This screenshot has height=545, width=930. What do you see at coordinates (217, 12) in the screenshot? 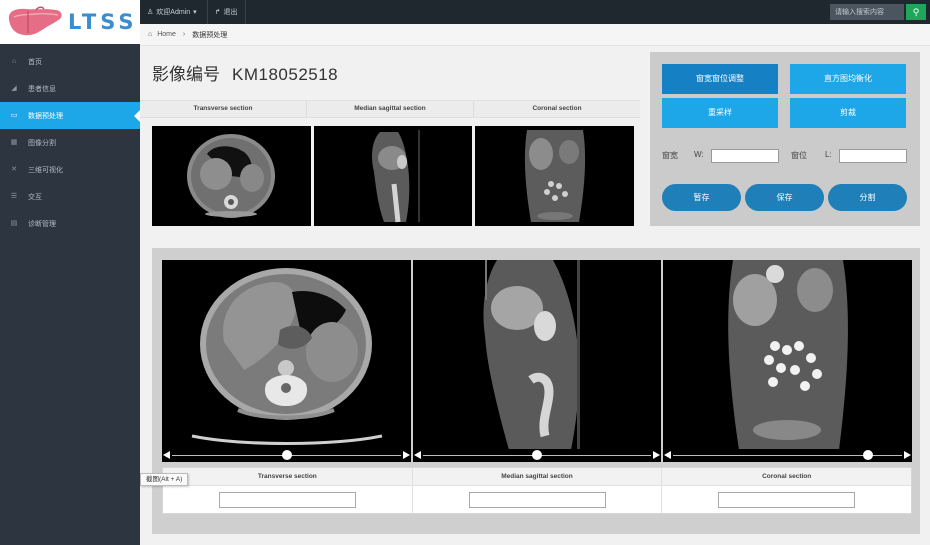
I see `share-icon: ↱` at bounding box center [217, 12].